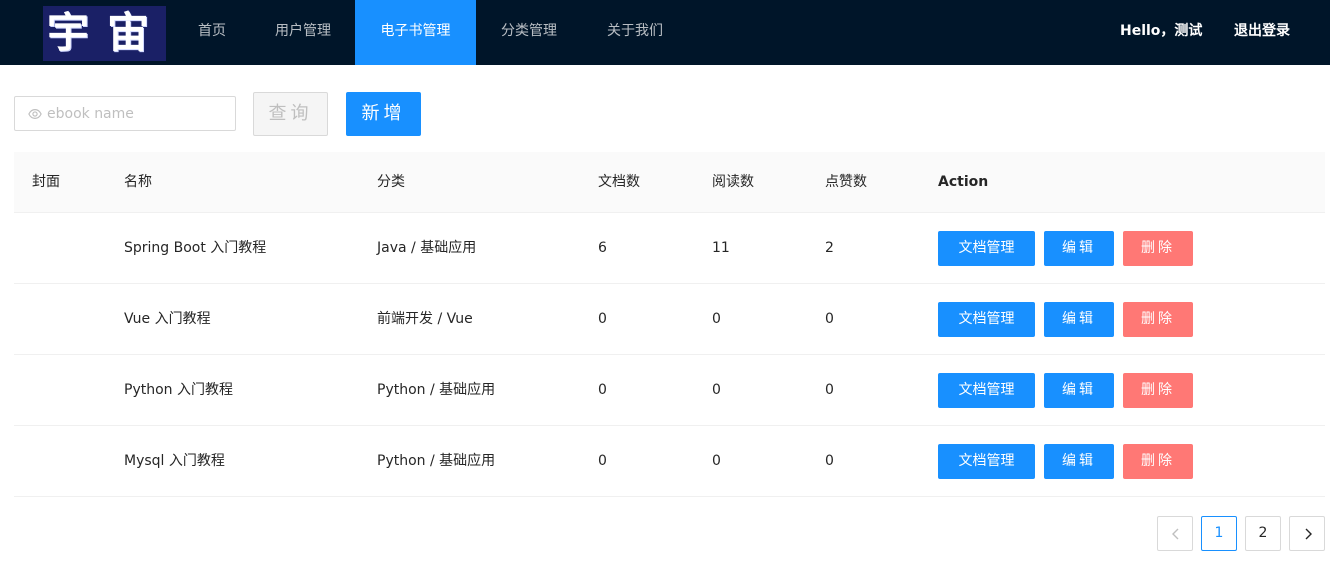 The height and width of the screenshot is (572, 1330). Describe the element at coordinates (138, 182) in the screenshot. I see `column-header-name: 名称` at that location.